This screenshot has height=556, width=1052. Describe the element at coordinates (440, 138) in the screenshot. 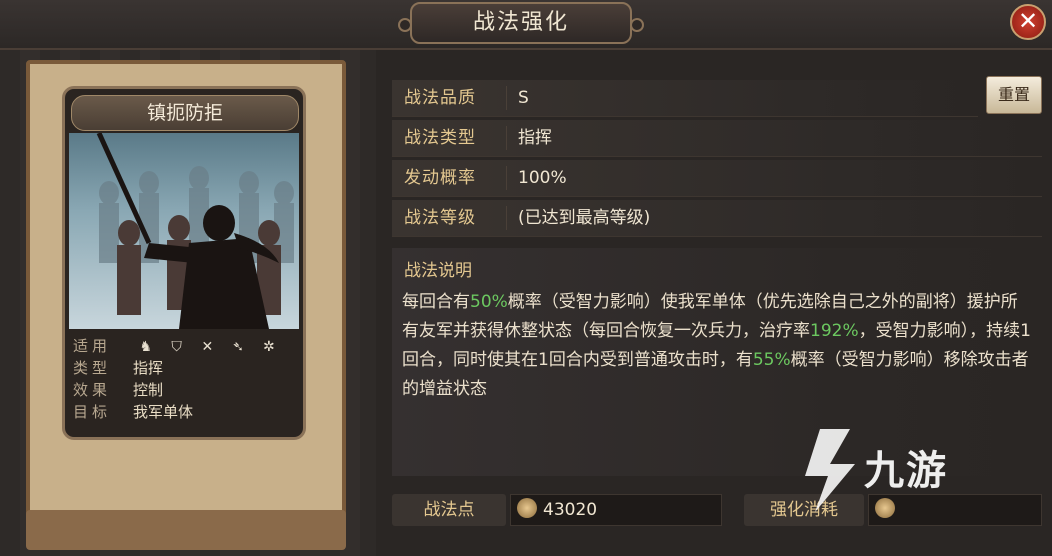

I see `detail-label: 战法类型` at that location.